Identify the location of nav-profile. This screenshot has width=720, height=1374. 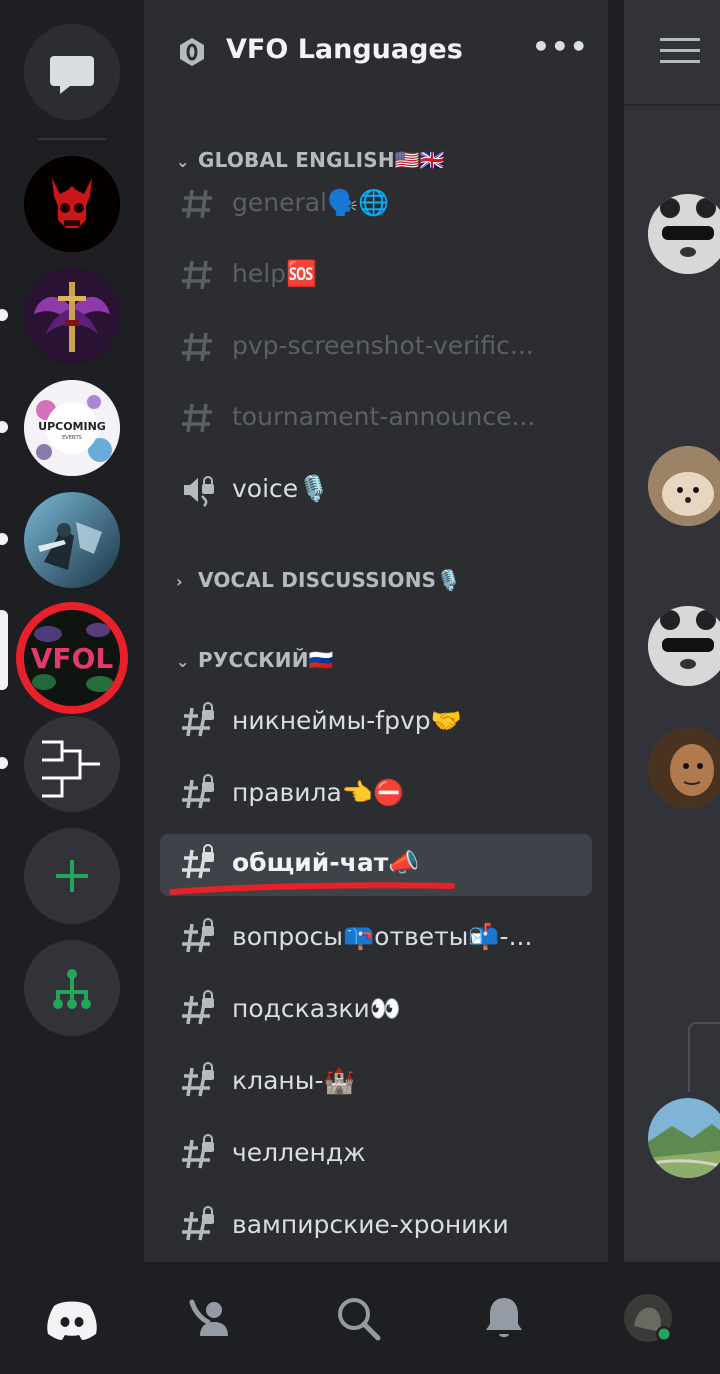
(648, 1318).